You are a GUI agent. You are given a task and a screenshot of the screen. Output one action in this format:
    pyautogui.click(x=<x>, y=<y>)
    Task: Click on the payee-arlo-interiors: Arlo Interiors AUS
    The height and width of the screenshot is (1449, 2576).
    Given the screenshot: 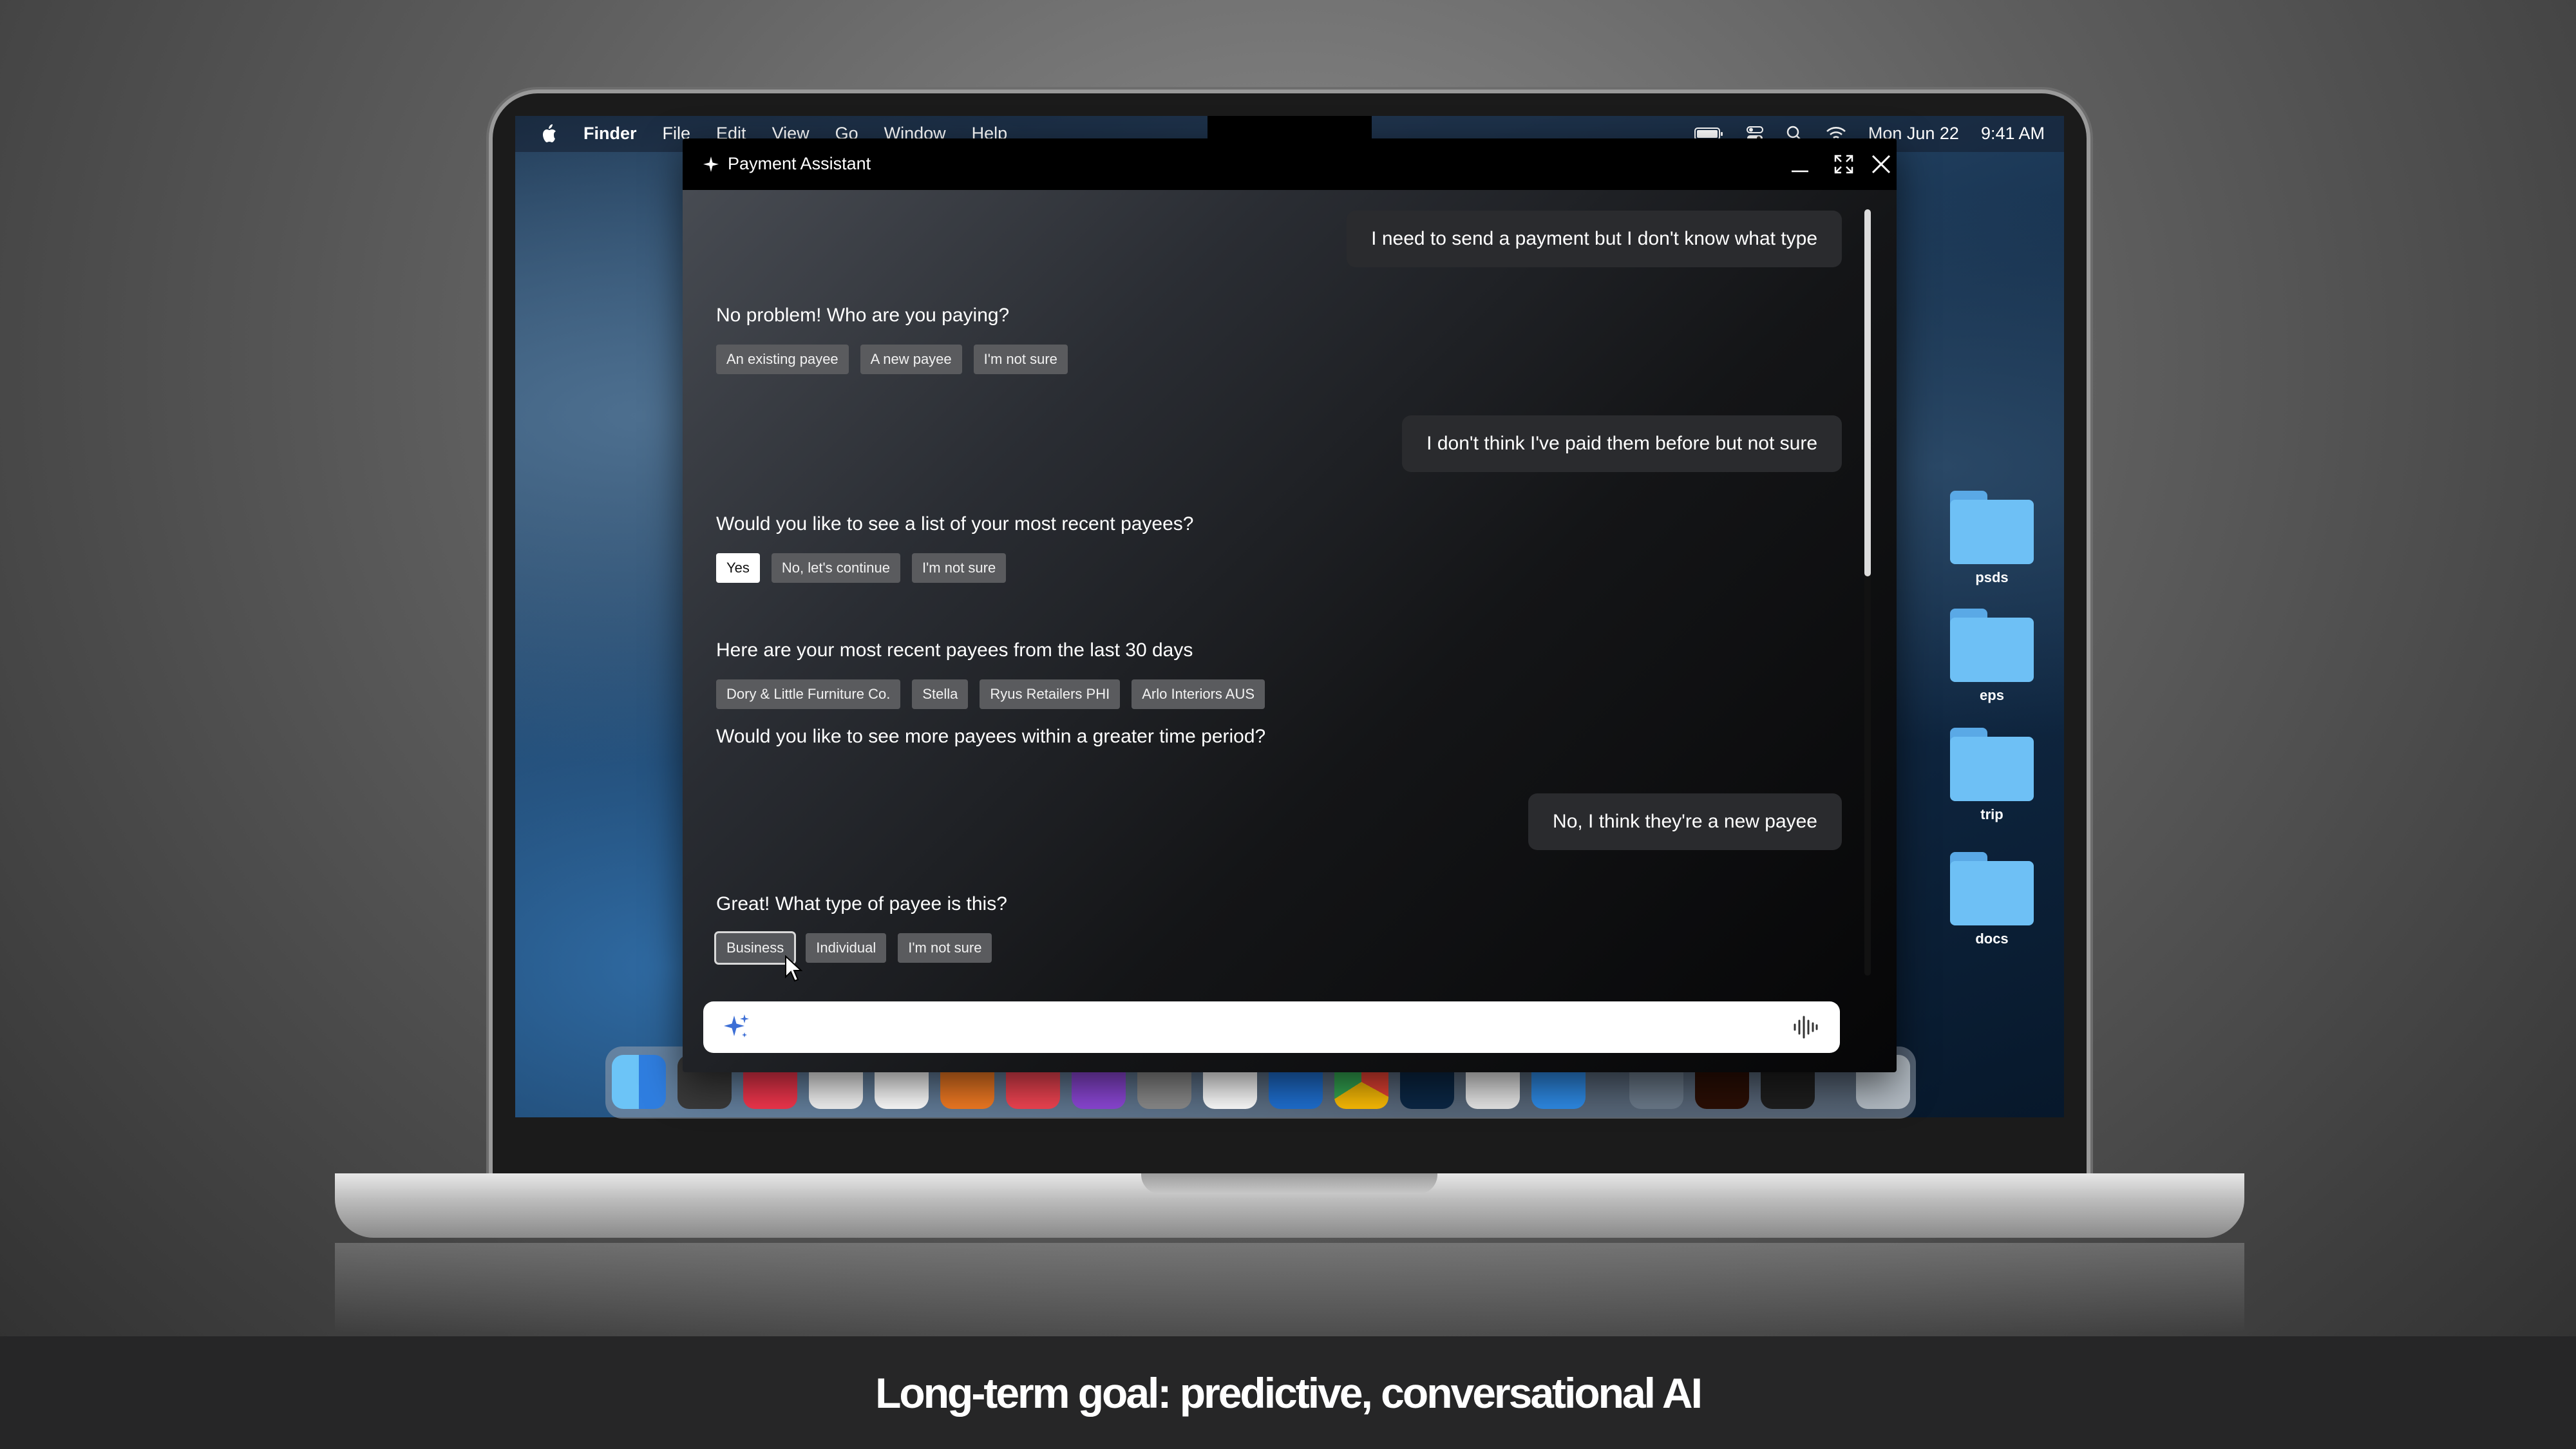 What is the action you would take?
    pyautogui.click(x=1198, y=694)
    